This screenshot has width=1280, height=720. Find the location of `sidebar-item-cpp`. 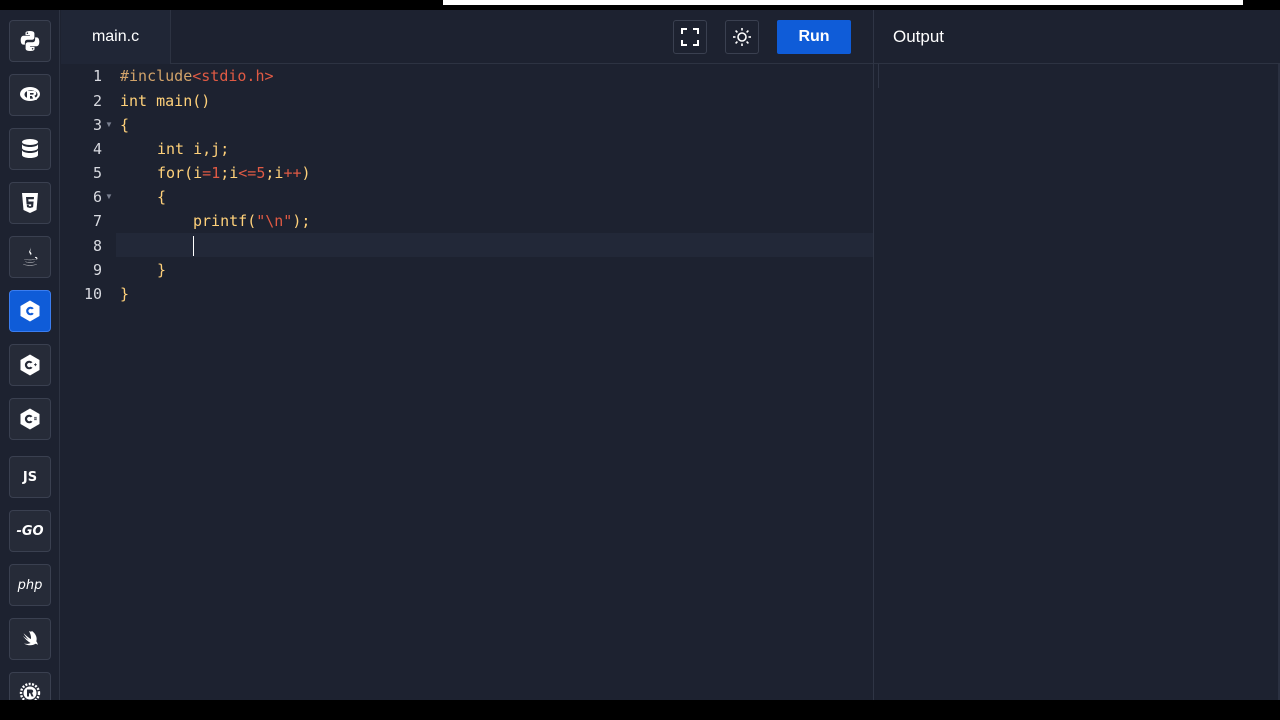

sidebar-item-cpp is located at coordinates (30, 365).